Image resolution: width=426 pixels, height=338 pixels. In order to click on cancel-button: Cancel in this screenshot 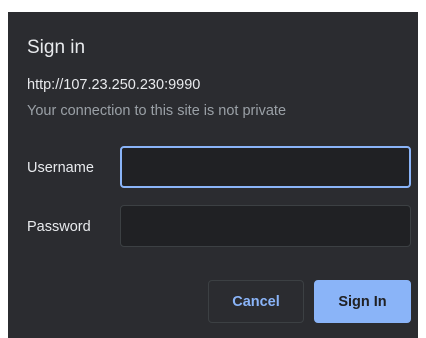, I will do `click(256, 301)`.